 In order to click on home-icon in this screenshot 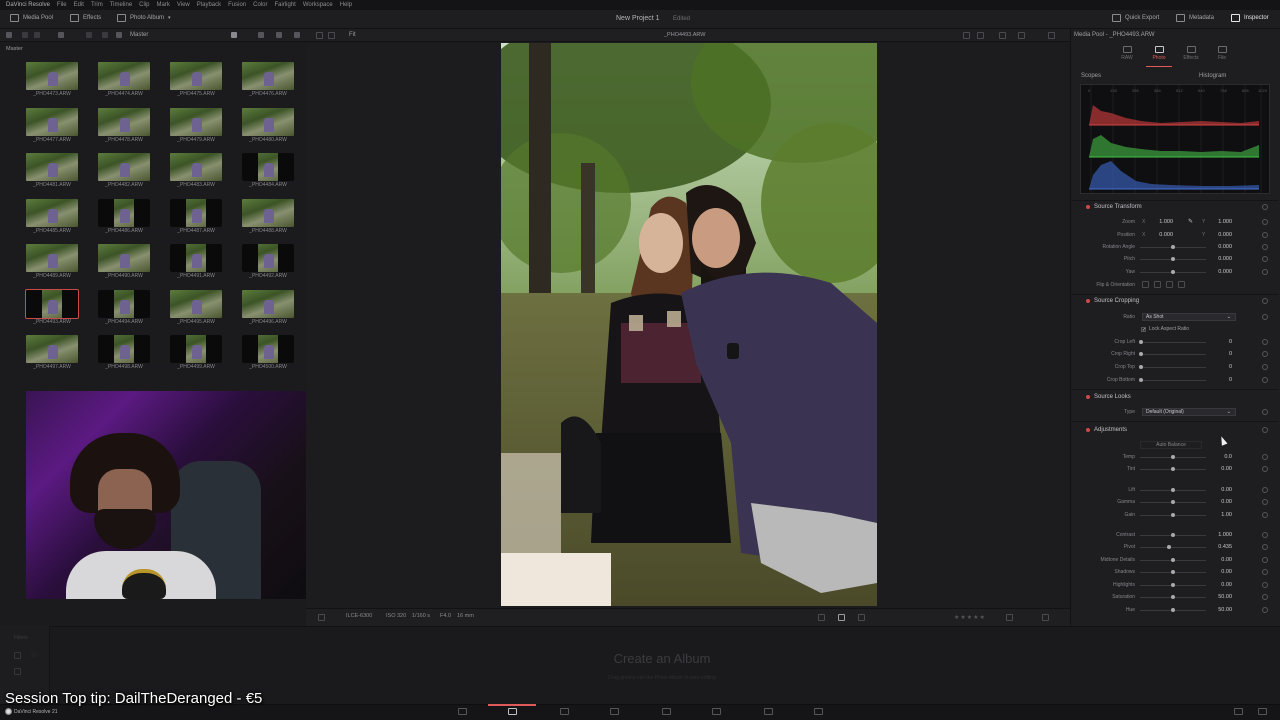, I will do `click(1238, 711)`.